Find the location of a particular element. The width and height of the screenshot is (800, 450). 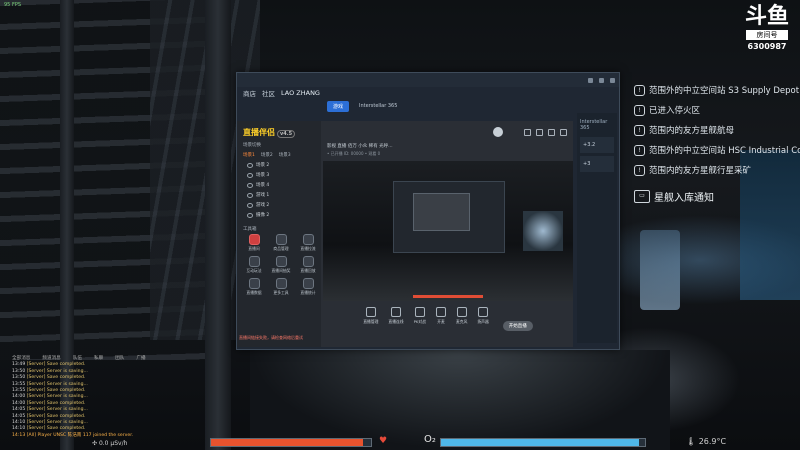

avatar is located at coordinates (498, 132).